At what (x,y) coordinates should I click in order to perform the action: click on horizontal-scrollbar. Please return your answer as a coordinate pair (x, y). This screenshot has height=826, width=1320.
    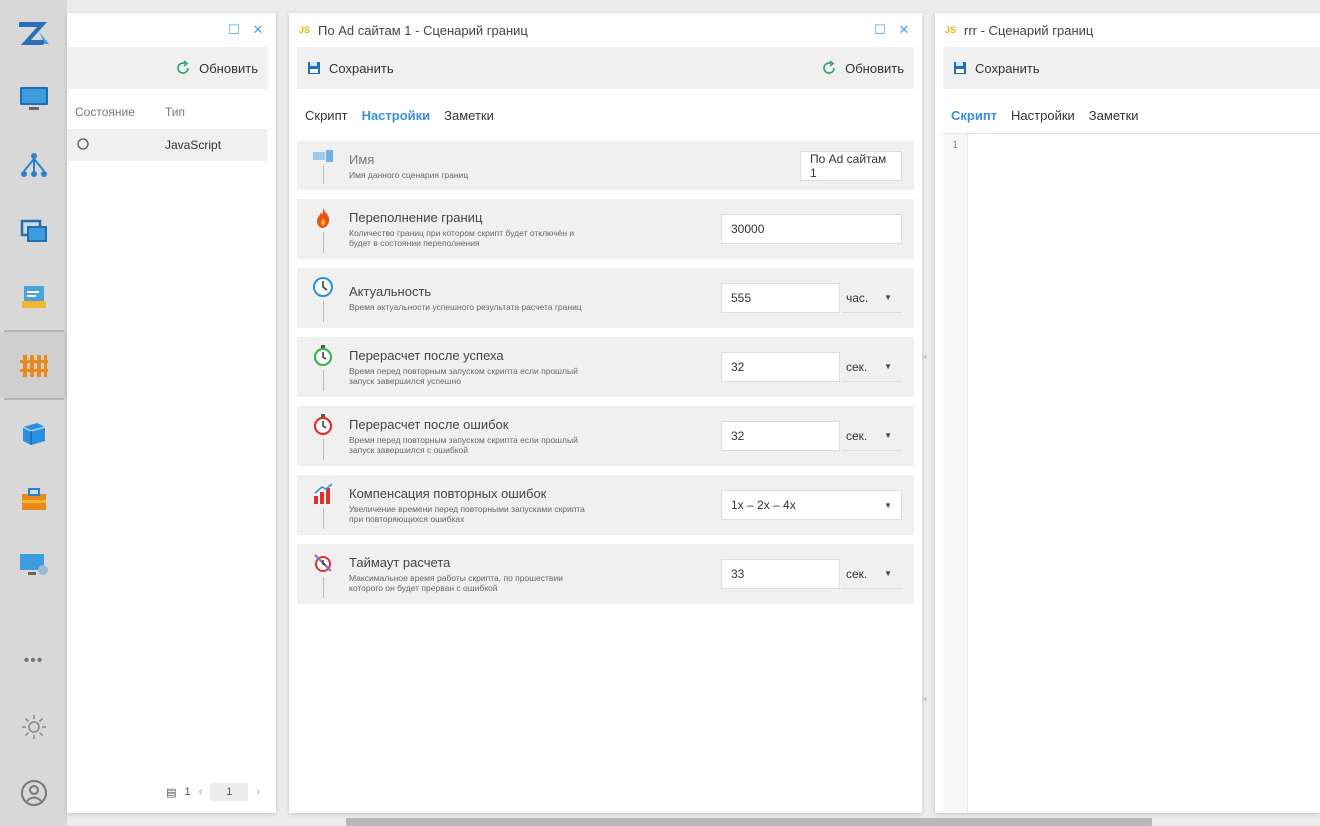
    Looking at the image, I should click on (749, 822).